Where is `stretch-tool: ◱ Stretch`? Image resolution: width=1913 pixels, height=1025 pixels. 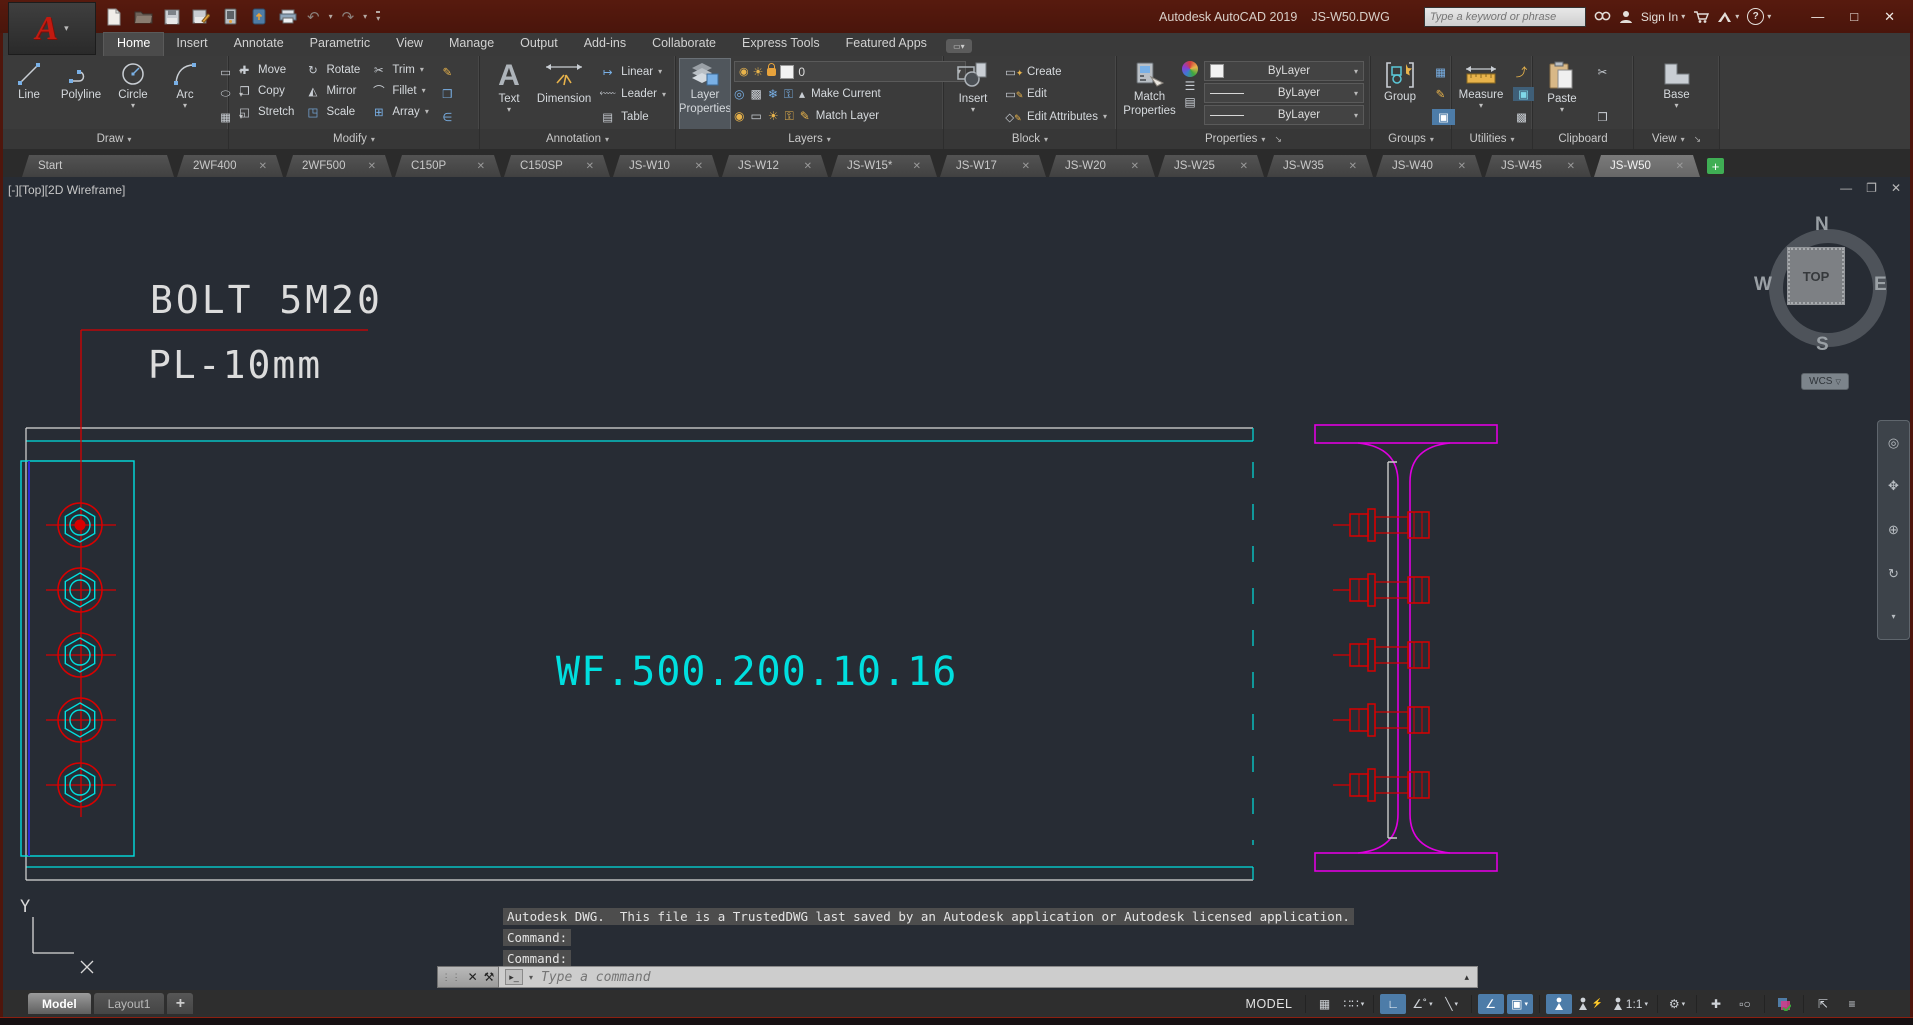
stretch-tool: ◱ Stretch is located at coordinates (265, 111).